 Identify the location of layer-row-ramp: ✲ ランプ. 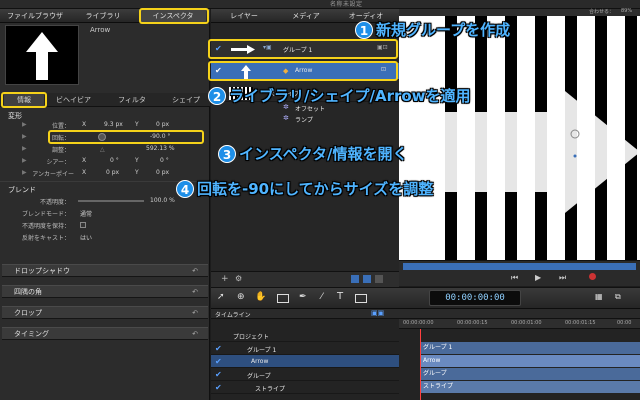
(305, 118).